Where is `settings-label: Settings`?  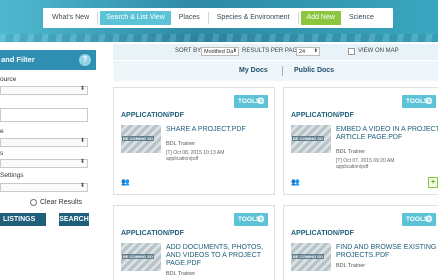
settings-label: Settings is located at coordinates (12, 175).